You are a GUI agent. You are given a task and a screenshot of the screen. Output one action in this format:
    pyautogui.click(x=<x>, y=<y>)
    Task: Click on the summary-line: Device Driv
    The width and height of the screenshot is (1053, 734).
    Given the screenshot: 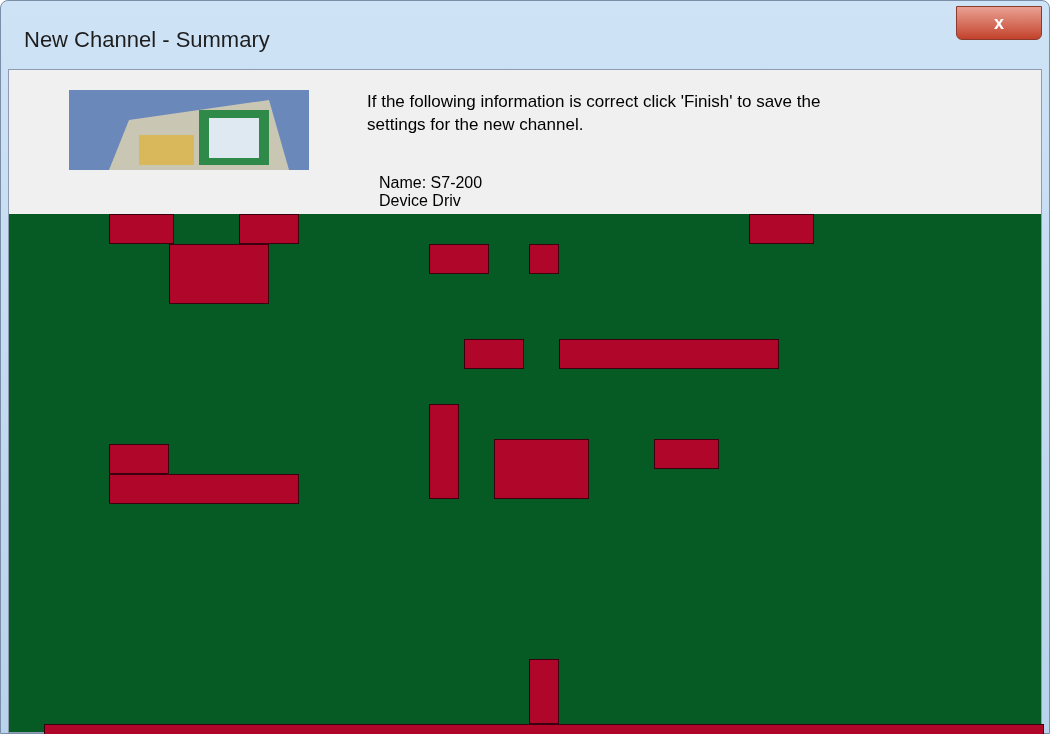 What is the action you would take?
    pyautogui.click(x=420, y=201)
    